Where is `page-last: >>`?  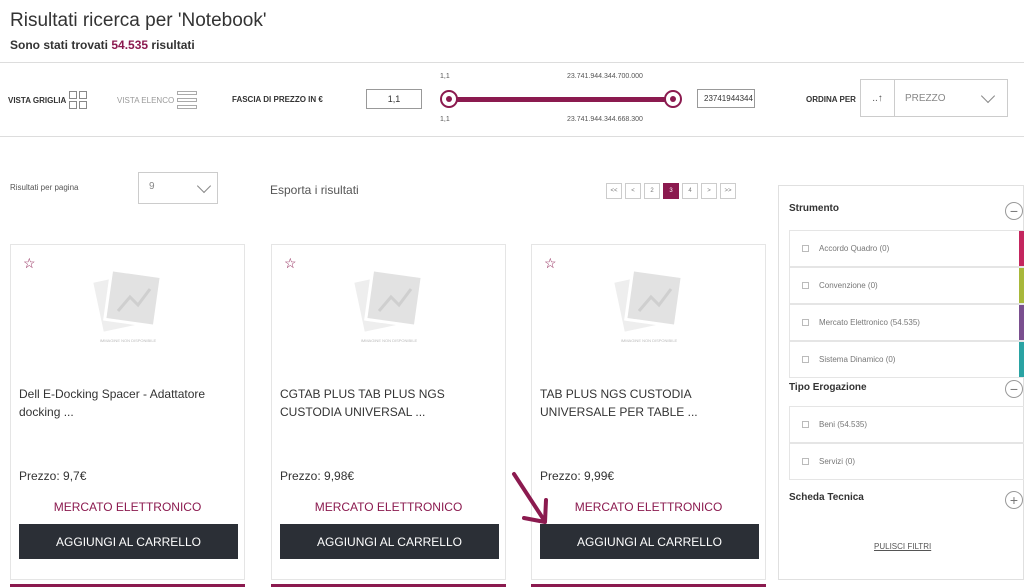
page-last: >> is located at coordinates (728, 191).